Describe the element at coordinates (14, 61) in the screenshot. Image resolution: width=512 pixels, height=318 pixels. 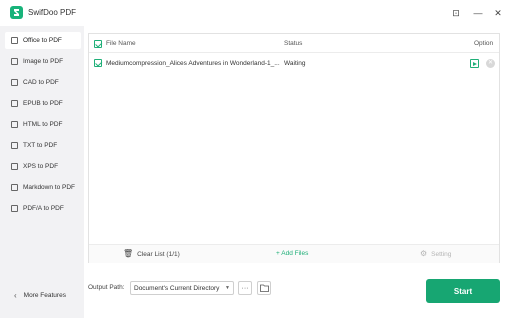
I see `image-icon` at that location.